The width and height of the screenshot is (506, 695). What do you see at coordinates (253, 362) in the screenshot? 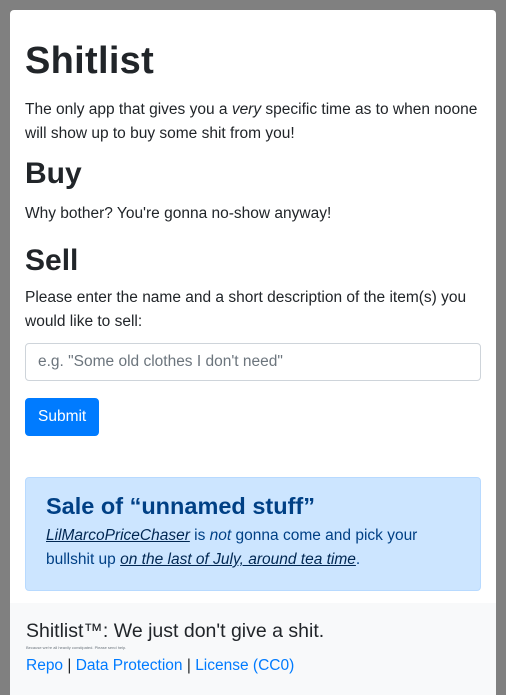
I see `item-description-input` at bounding box center [253, 362].